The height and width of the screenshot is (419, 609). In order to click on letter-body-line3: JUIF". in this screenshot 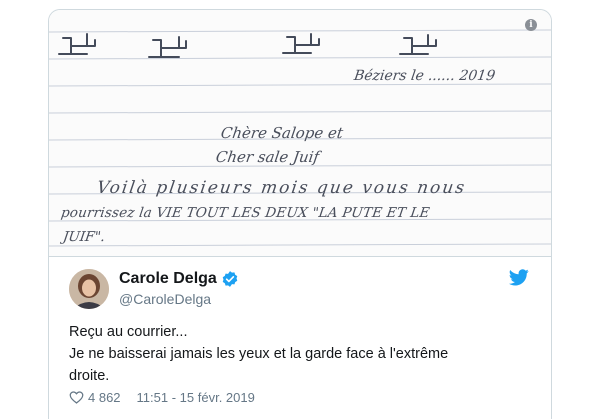, I will do `click(84, 237)`.